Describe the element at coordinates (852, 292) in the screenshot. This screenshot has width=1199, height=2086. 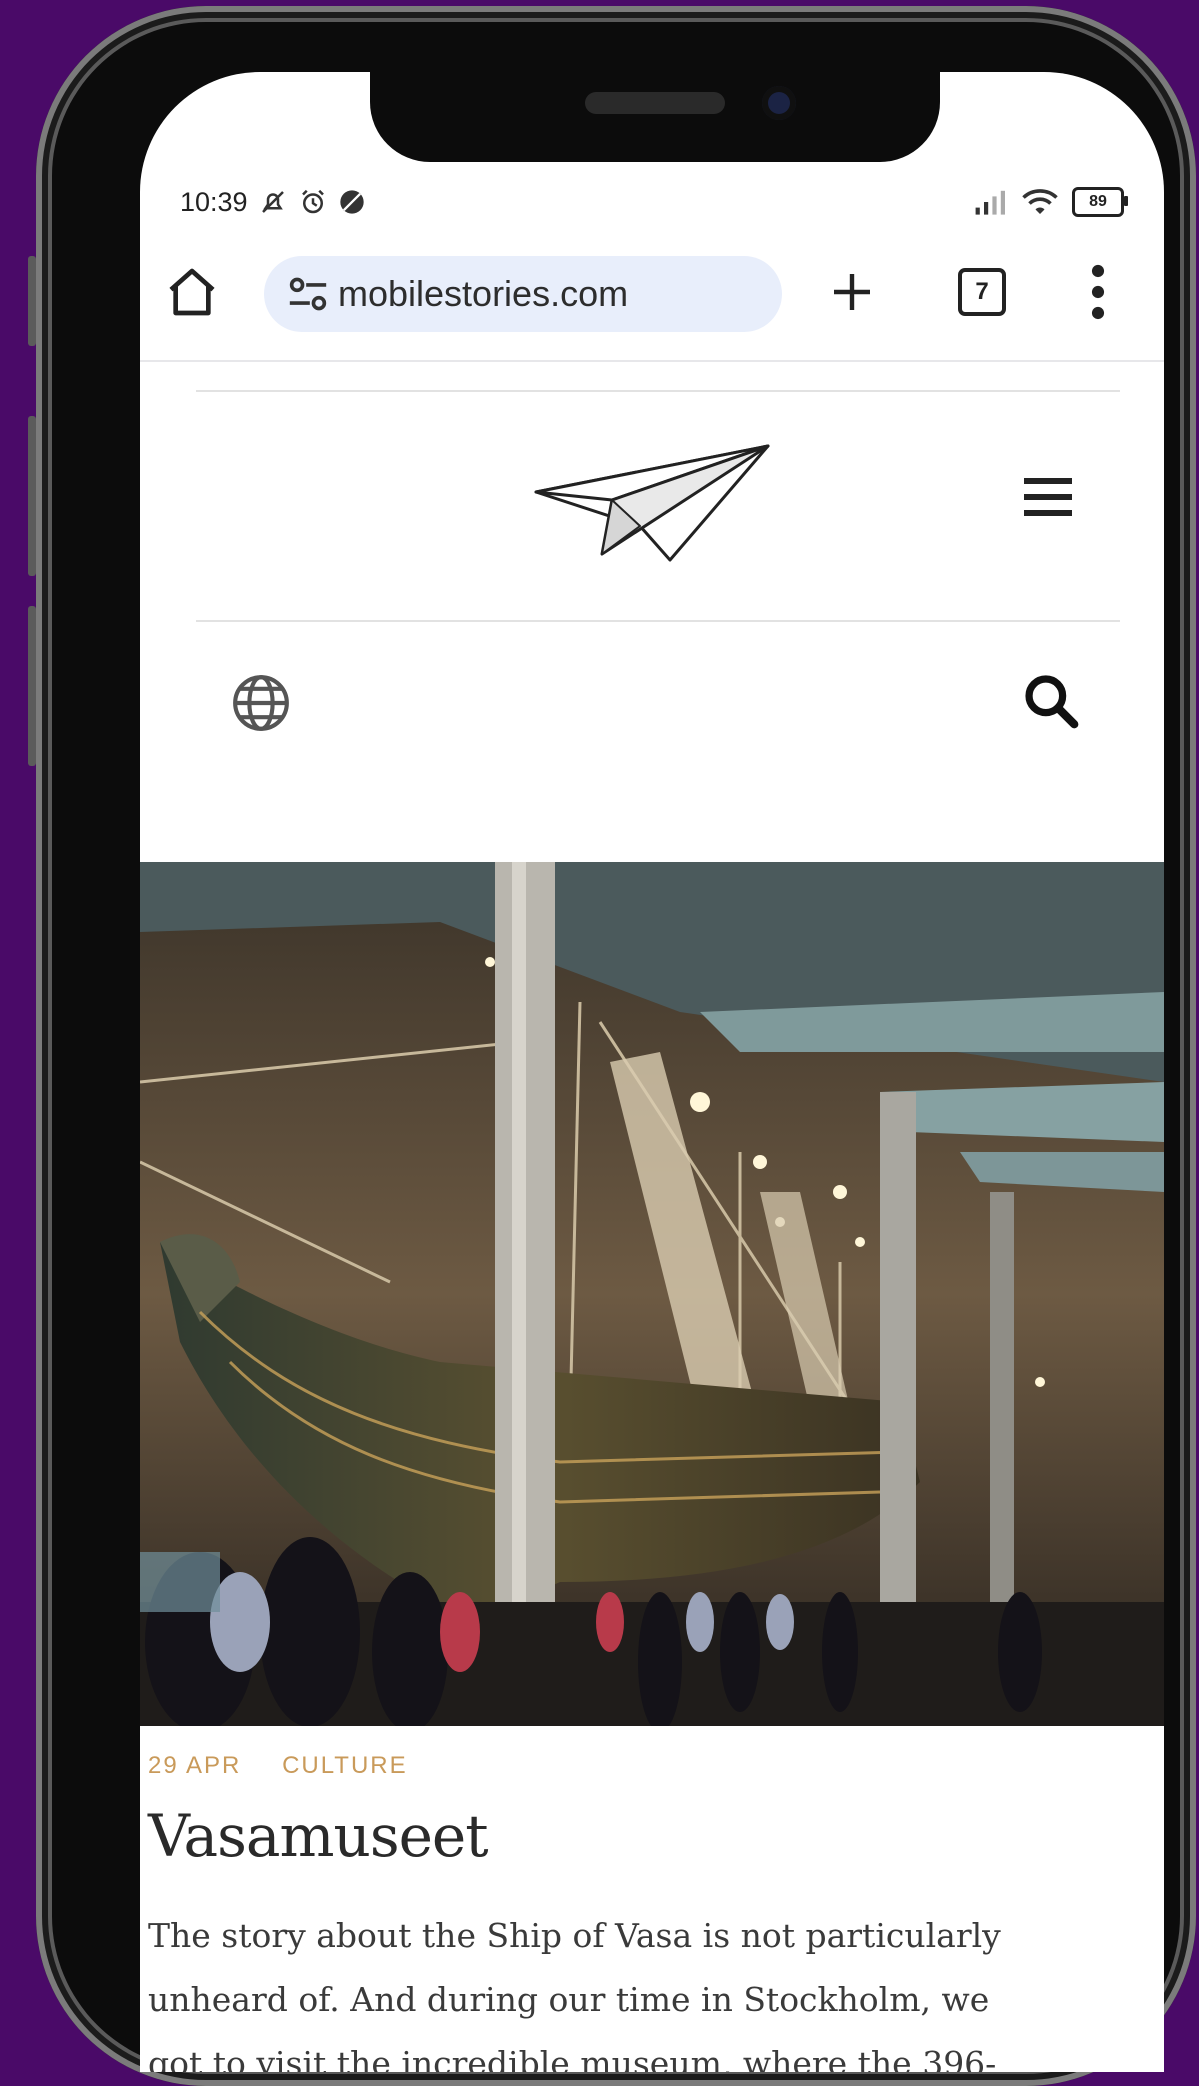
I see `plus-icon` at that location.